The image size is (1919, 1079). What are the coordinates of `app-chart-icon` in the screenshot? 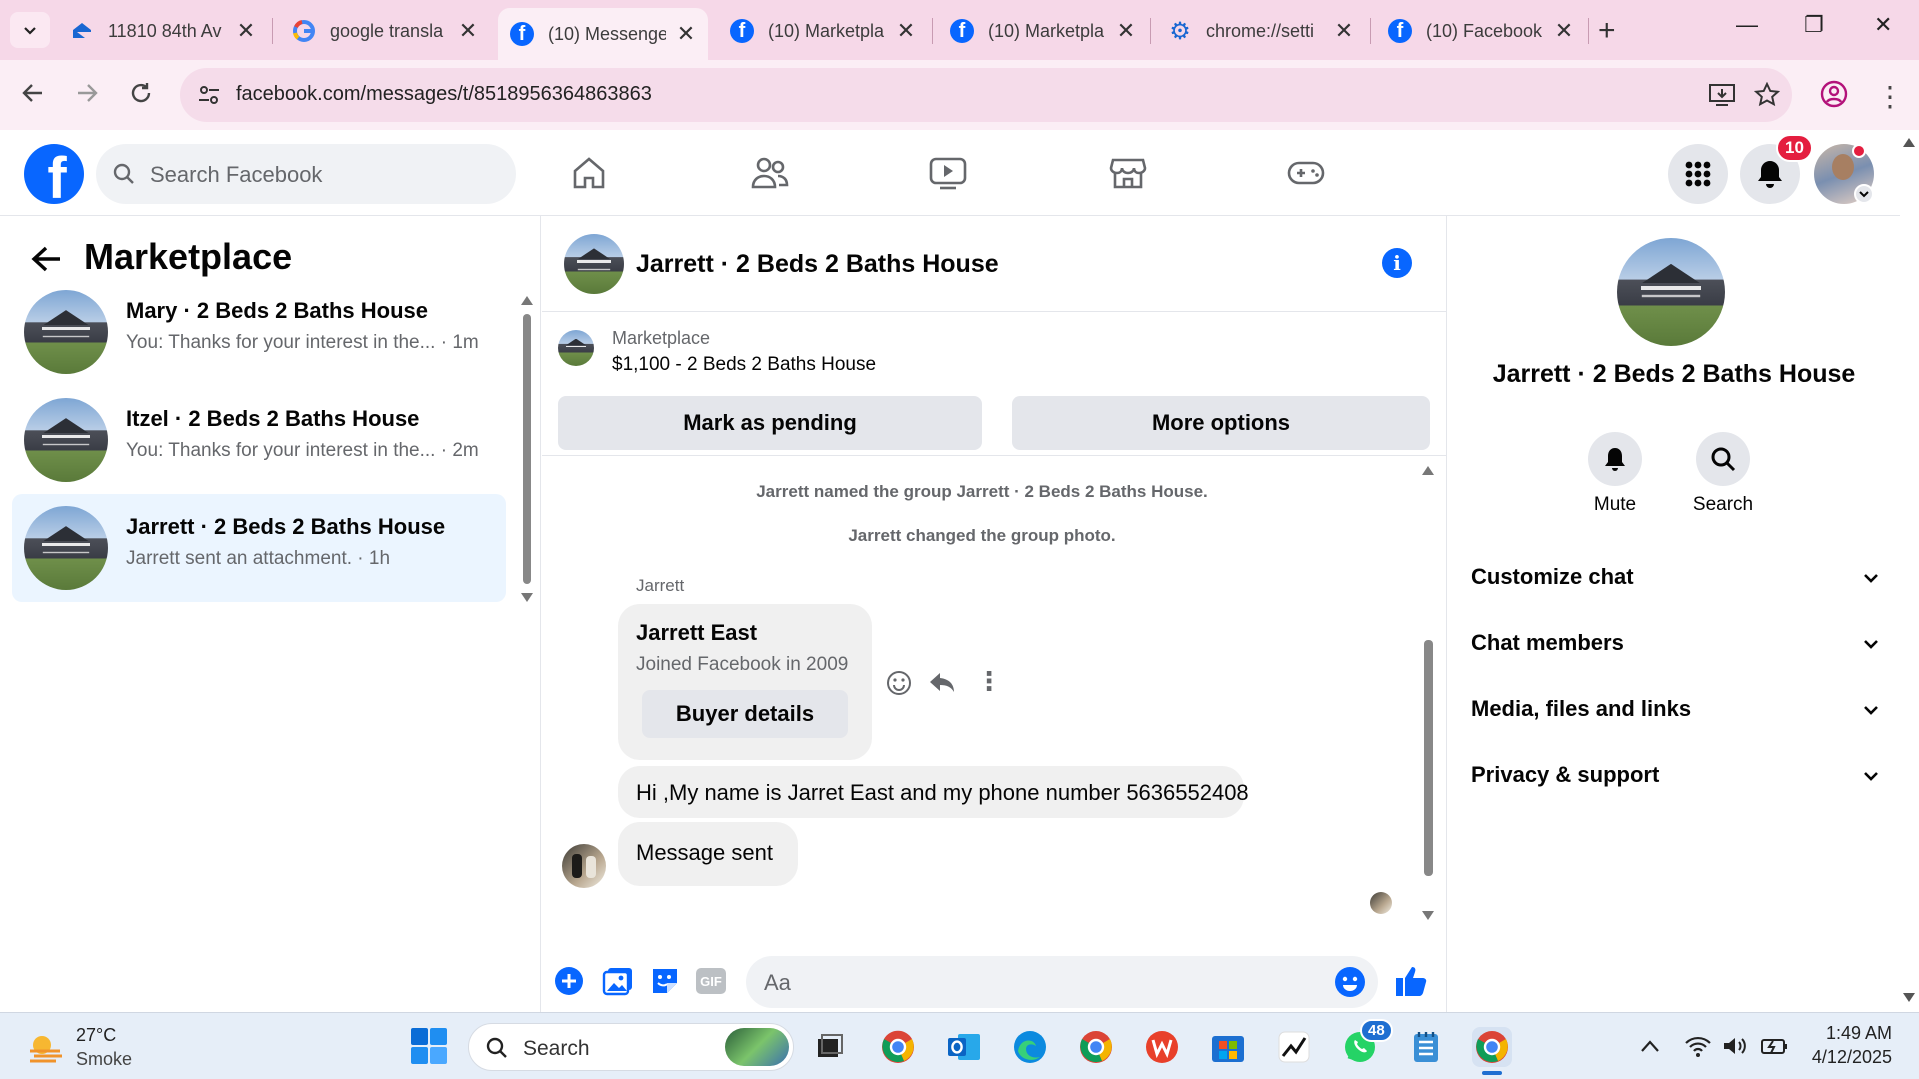 It's located at (1294, 1047).